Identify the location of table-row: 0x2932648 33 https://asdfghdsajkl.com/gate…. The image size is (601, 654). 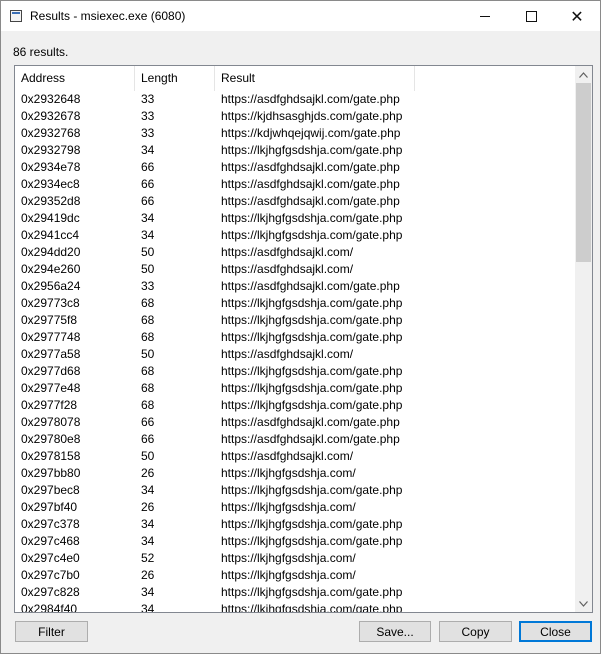
(296, 99).